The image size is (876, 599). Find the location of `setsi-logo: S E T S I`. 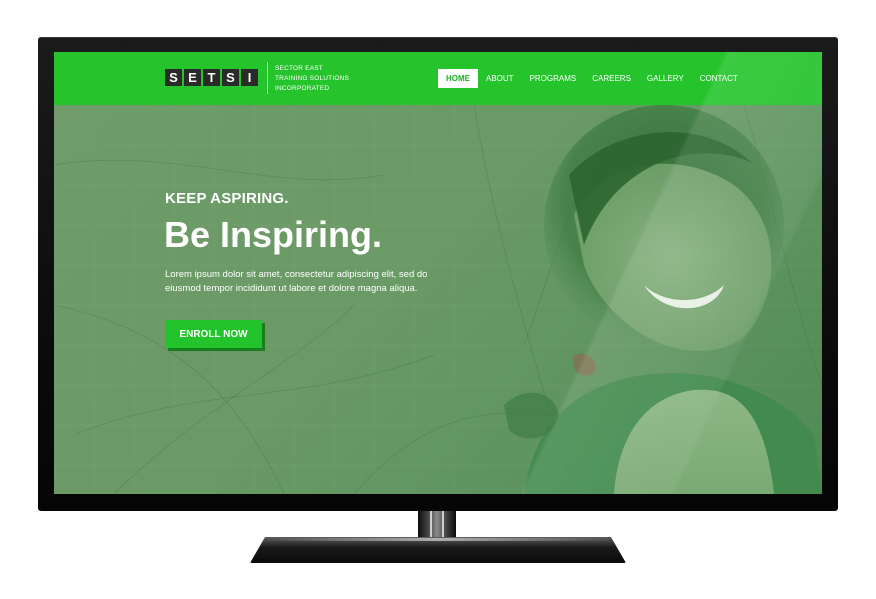

setsi-logo: S E T S I is located at coordinates (211, 77).